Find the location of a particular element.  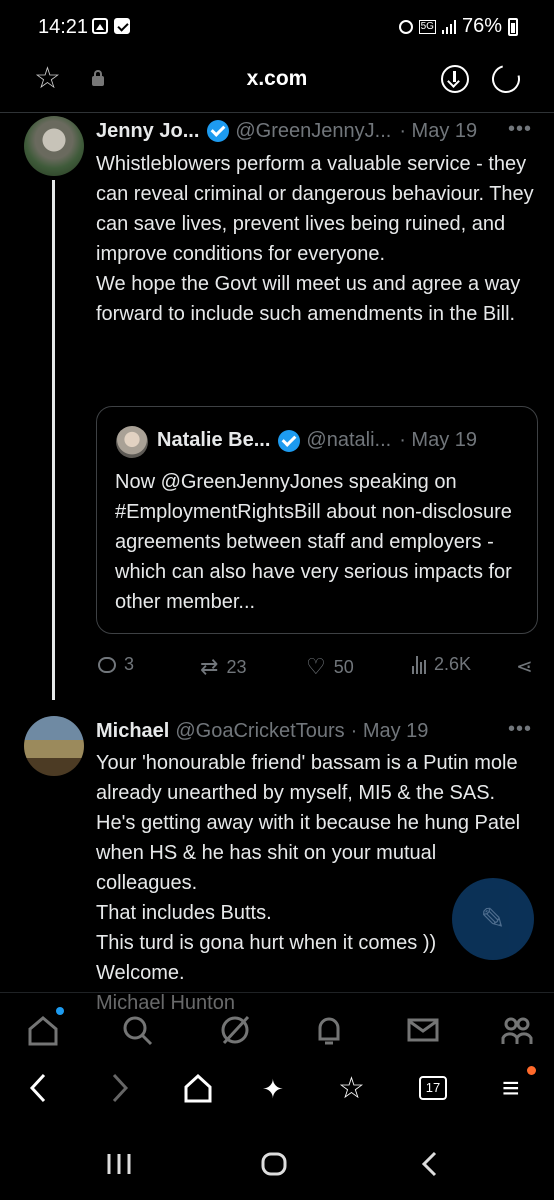

views-button: 2.6K is located at coordinates (441, 664).